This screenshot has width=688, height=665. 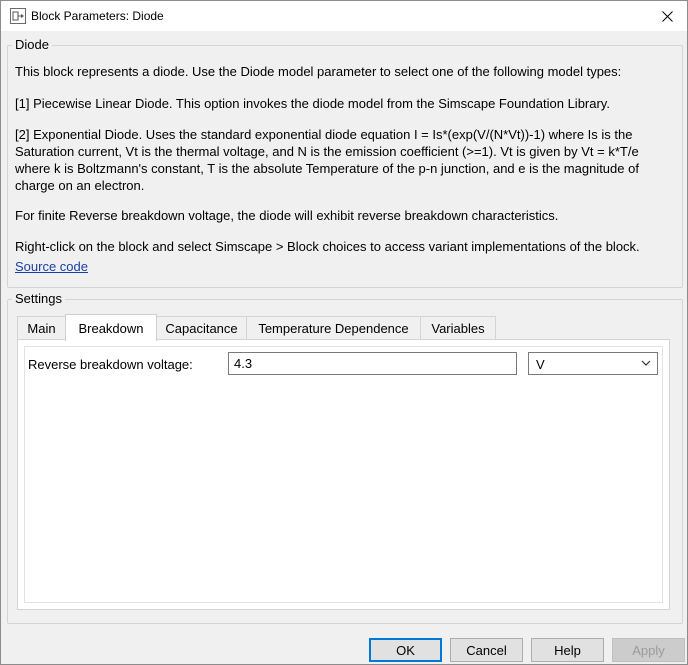 I want to click on title-bar: Block Parameters: Diode, so click(x=344, y=16).